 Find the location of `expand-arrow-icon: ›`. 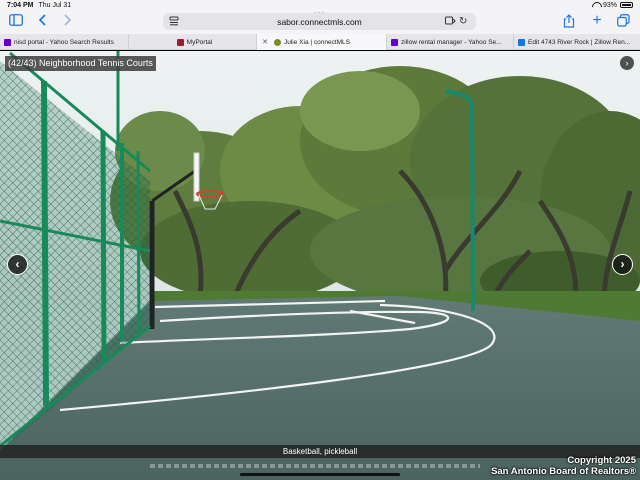

expand-arrow-icon: › is located at coordinates (627, 63).